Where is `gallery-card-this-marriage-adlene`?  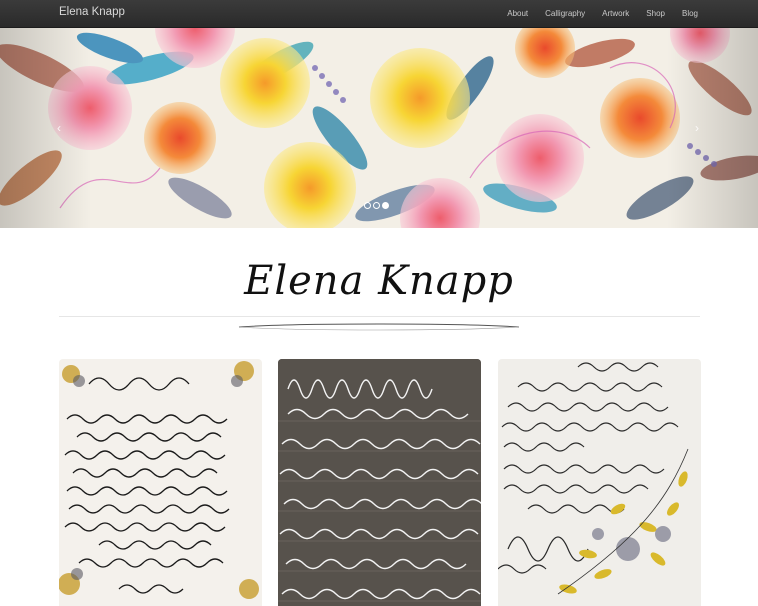
gallery-card-this-marriage-adlene is located at coordinates (599, 482).